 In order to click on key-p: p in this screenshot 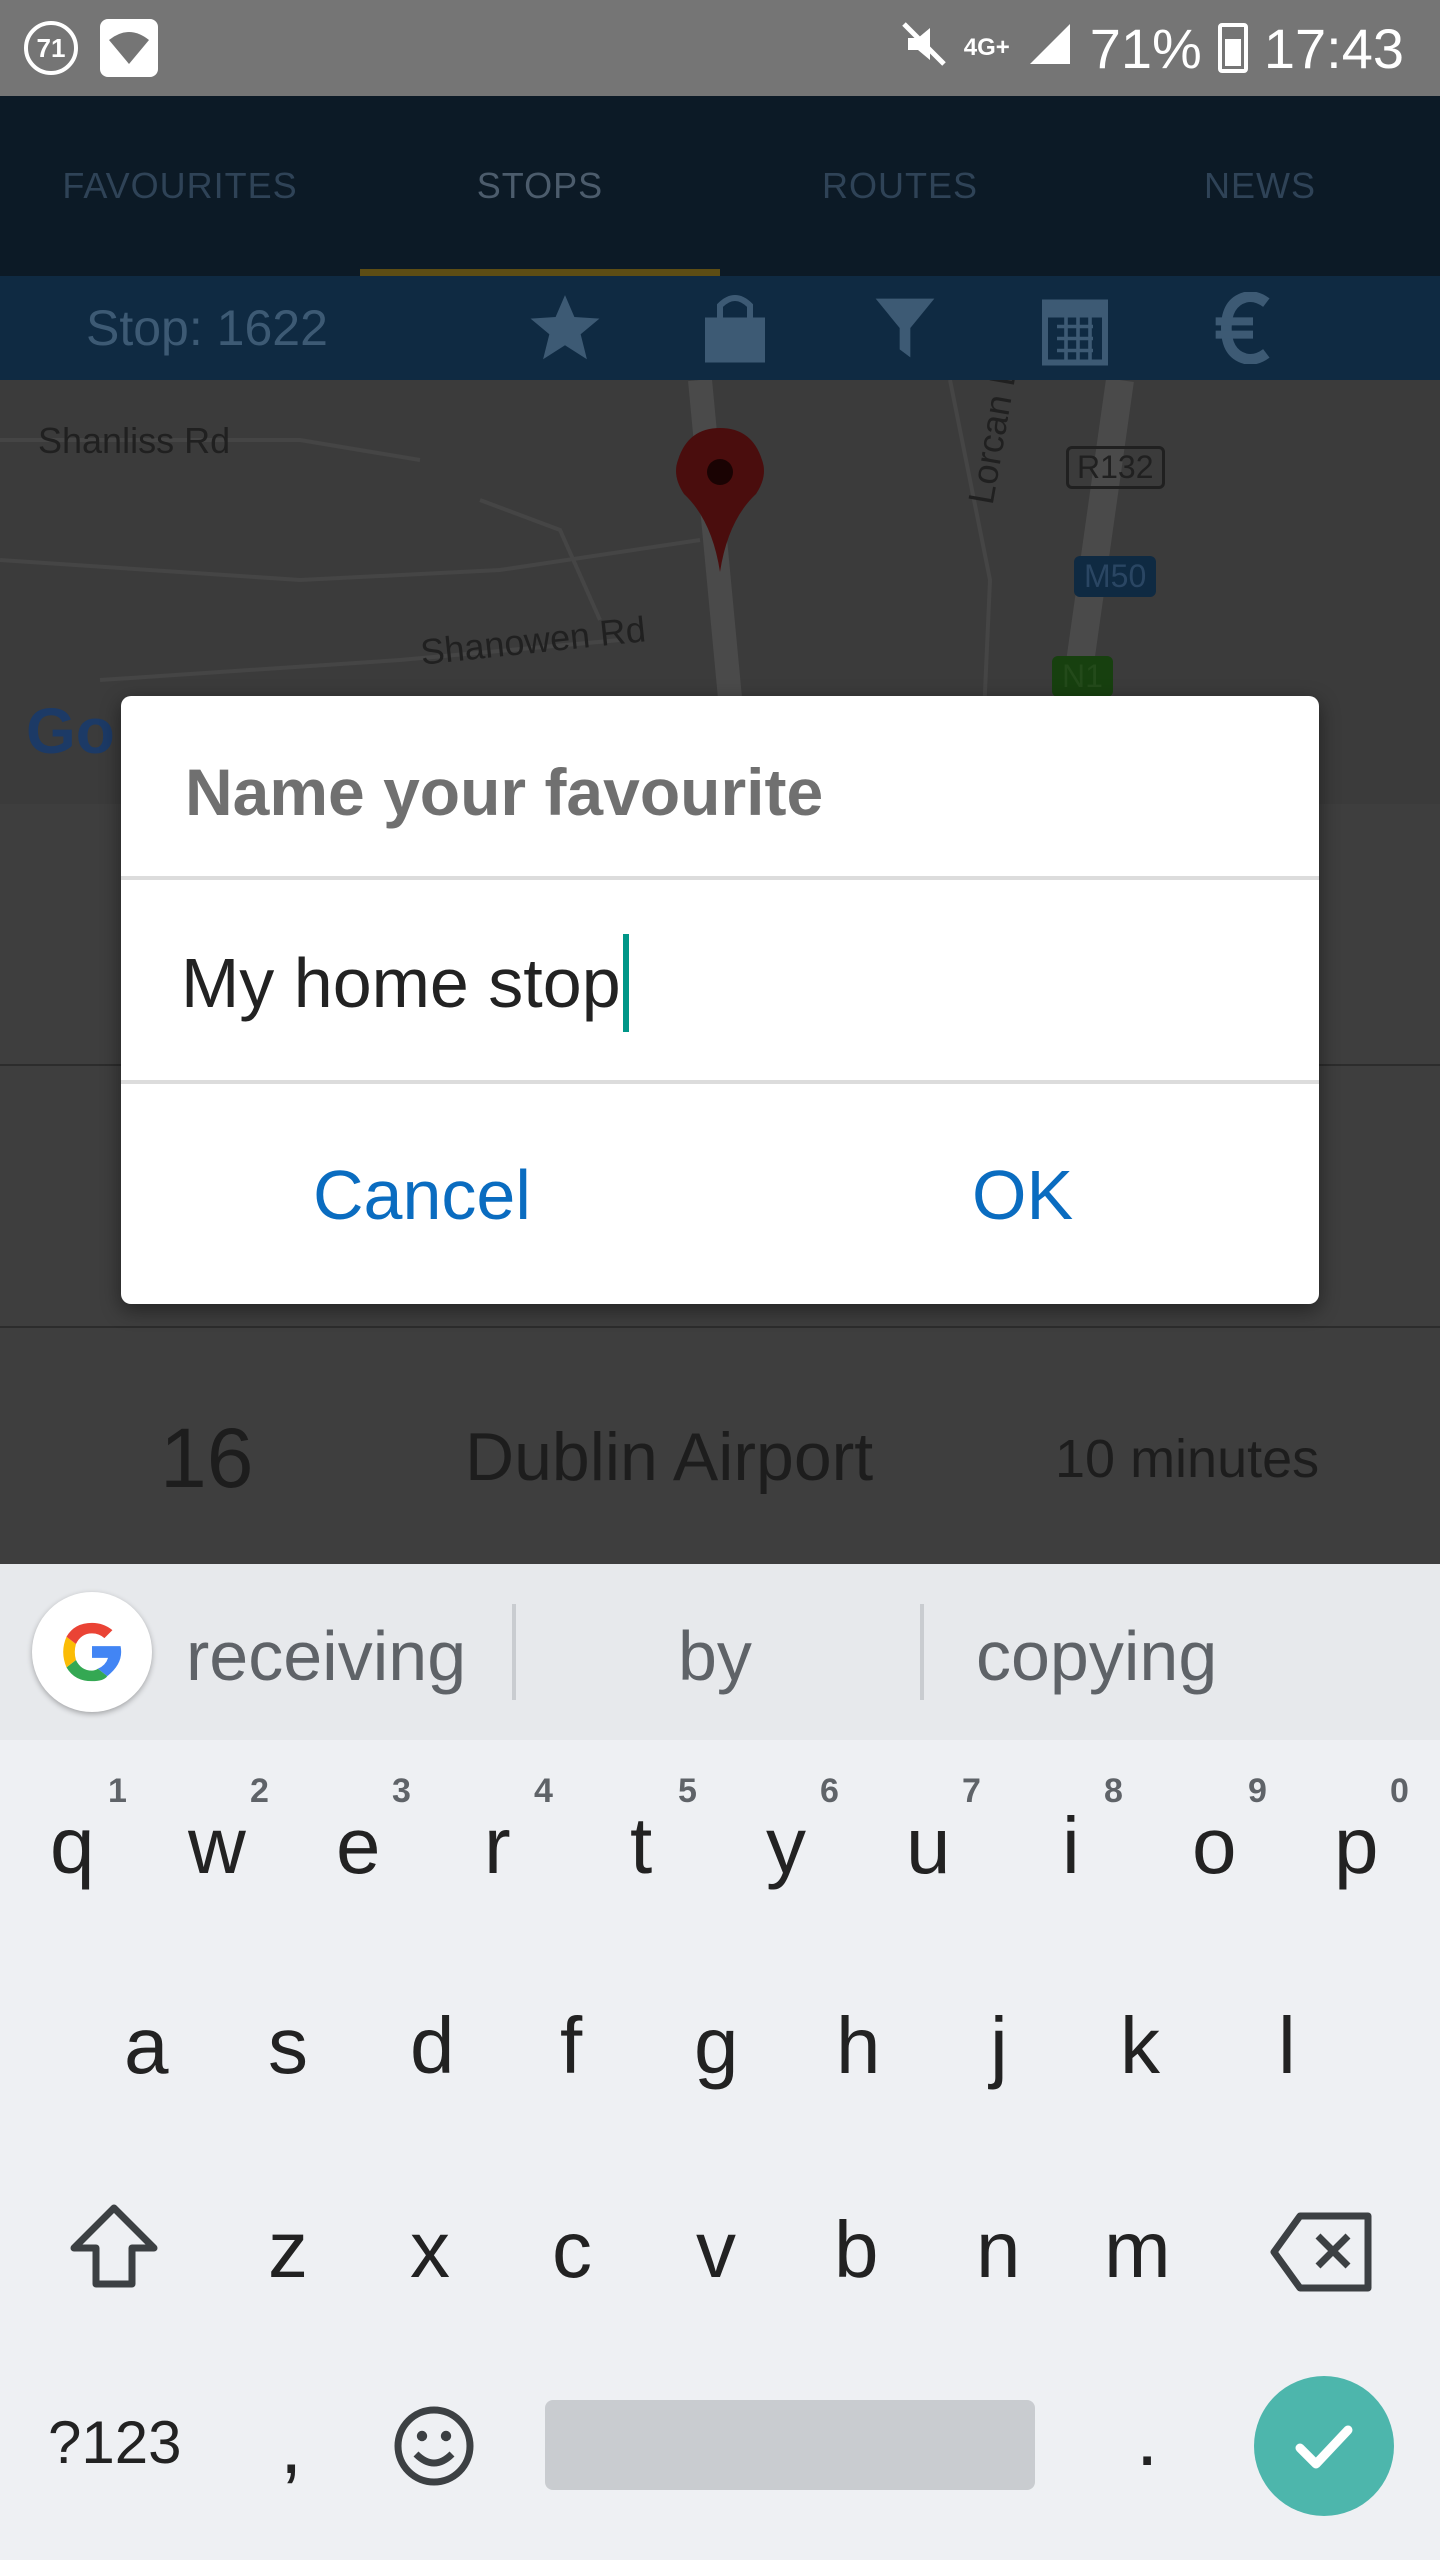, I will do `click(1356, 1846)`.